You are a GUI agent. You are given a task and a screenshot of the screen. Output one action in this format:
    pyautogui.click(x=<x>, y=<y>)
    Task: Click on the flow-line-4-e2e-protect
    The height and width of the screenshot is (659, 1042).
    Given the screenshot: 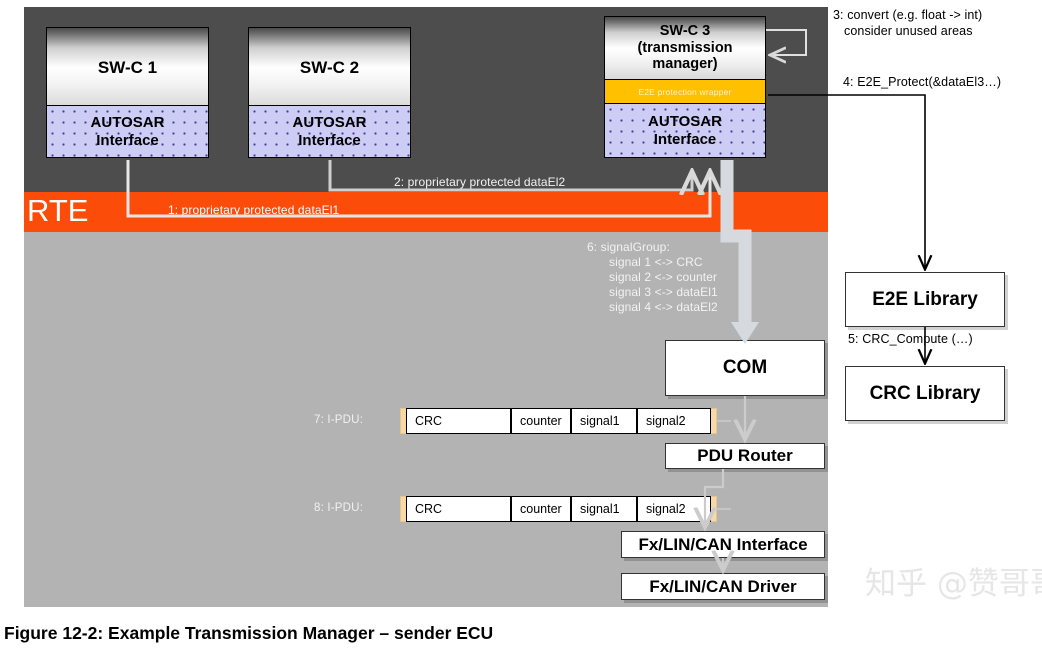 What is the action you would take?
    pyautogui.click(x=846, y=181)
    